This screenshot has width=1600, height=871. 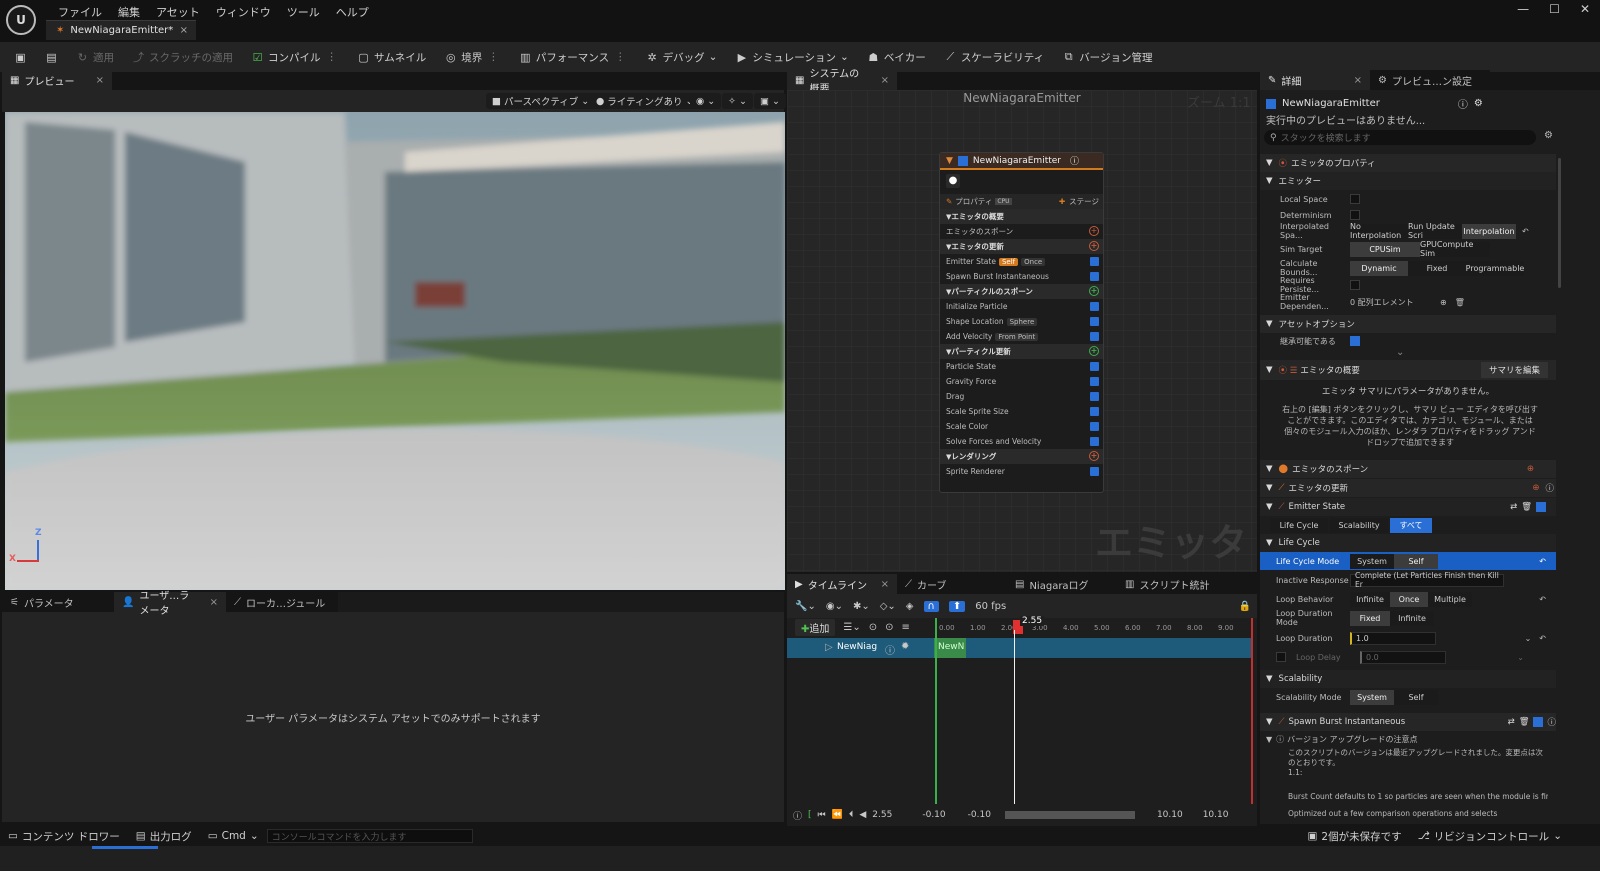 I want to click on bounds-option-dynamic: Dynamic, so click(x=1379, y=268).